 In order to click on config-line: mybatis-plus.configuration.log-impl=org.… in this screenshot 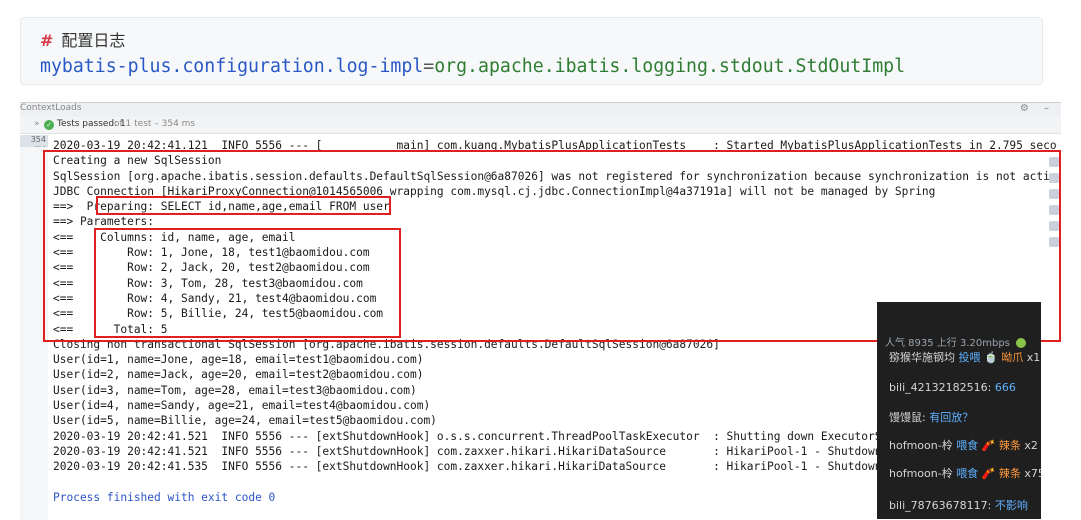, I will do `click(472, 66)`.